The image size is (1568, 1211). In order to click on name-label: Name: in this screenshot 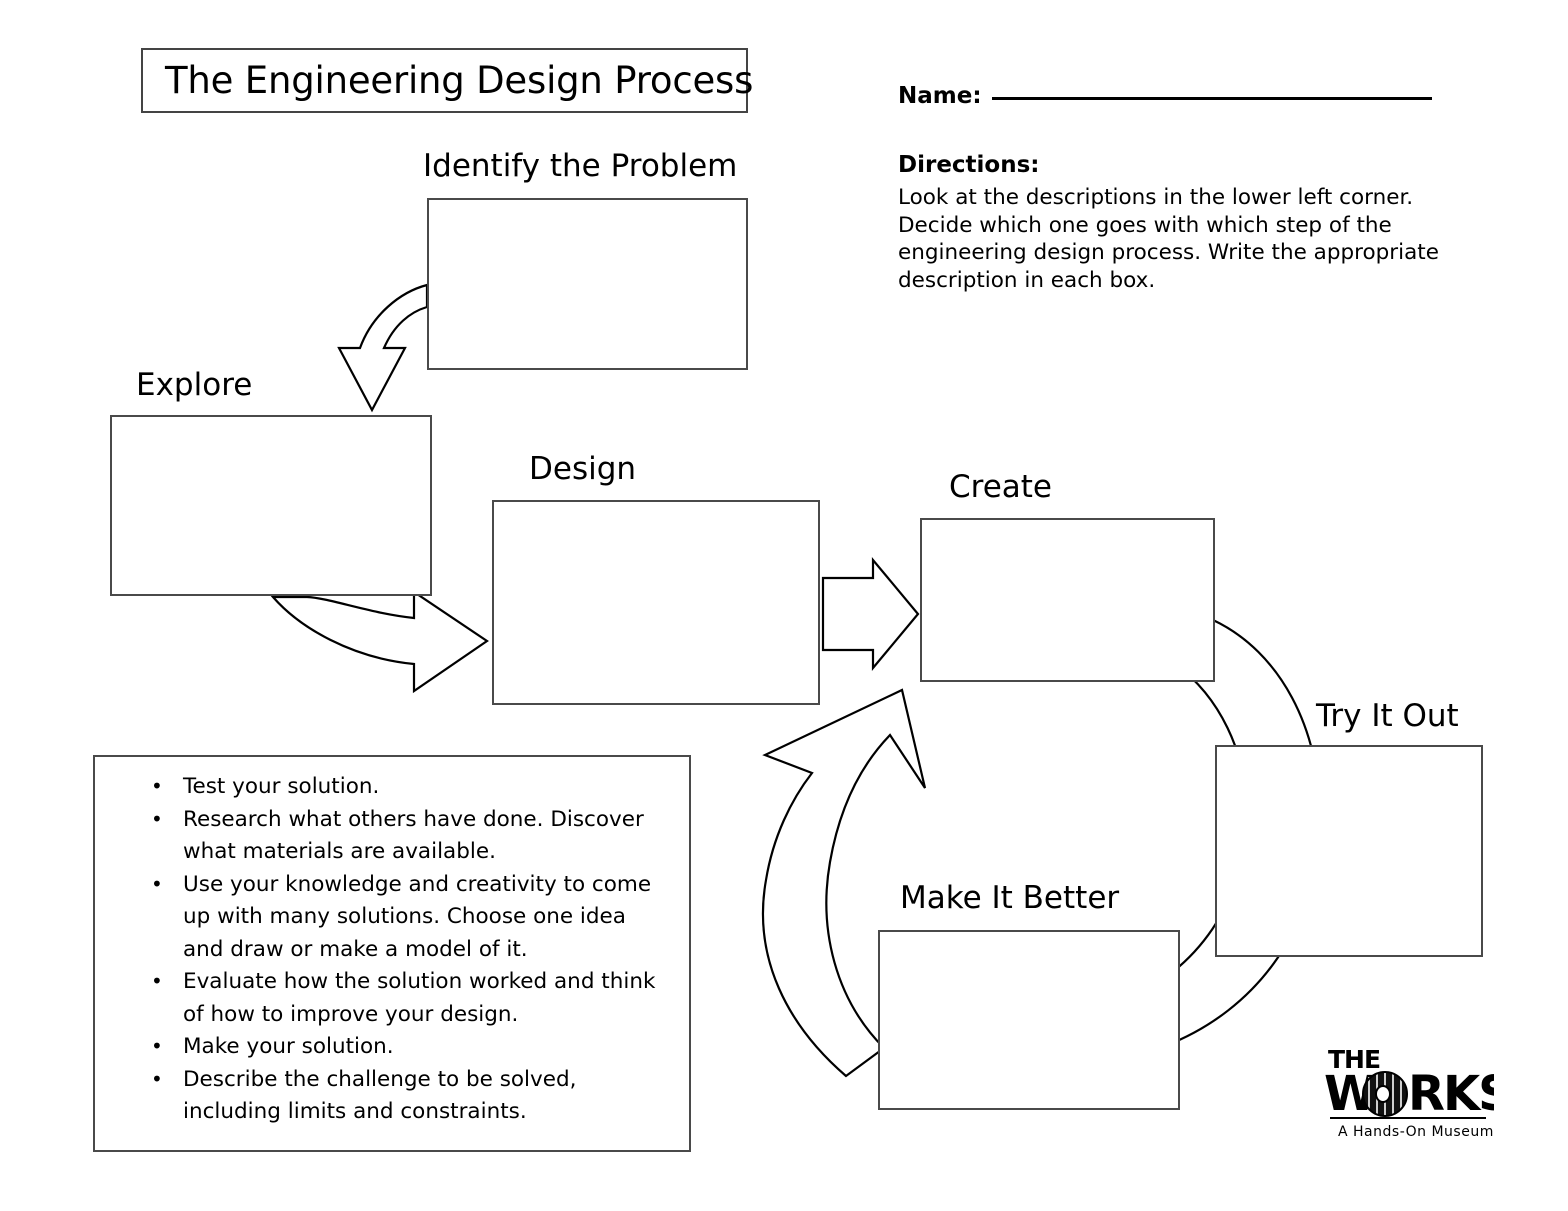, I will do `click(940, 96)`.